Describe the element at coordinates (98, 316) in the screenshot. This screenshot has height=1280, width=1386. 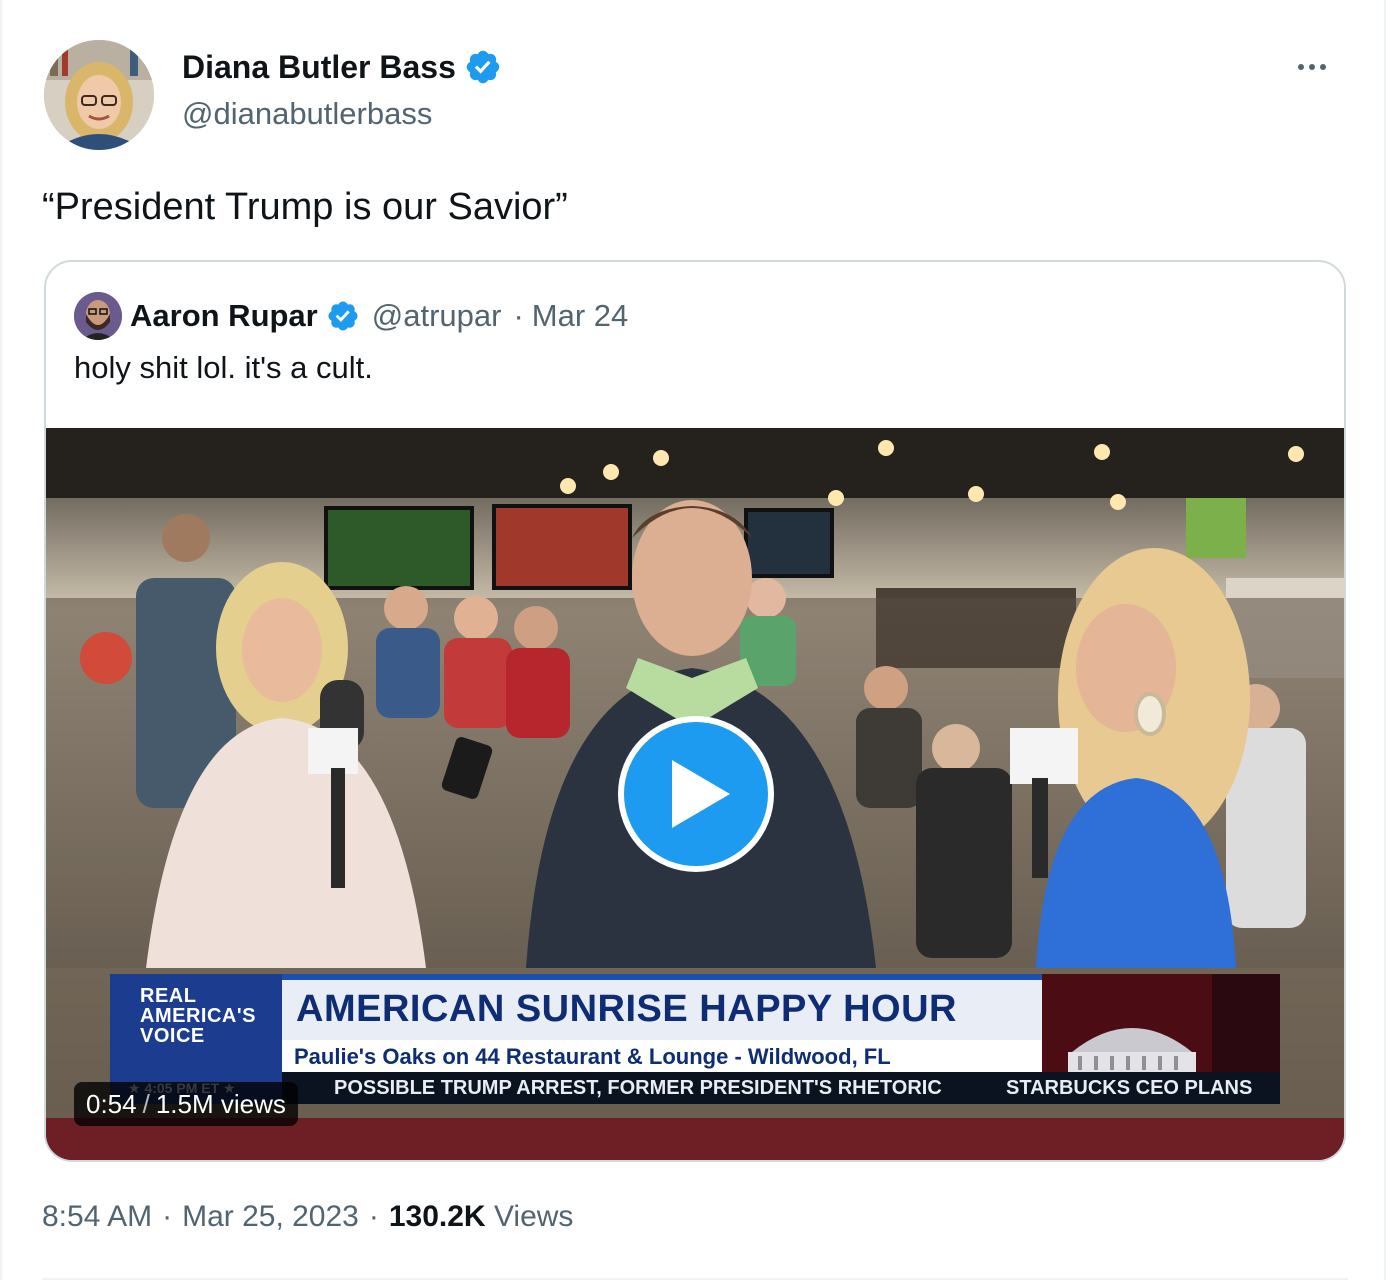
I see `quoted-author-avatar` at that location.